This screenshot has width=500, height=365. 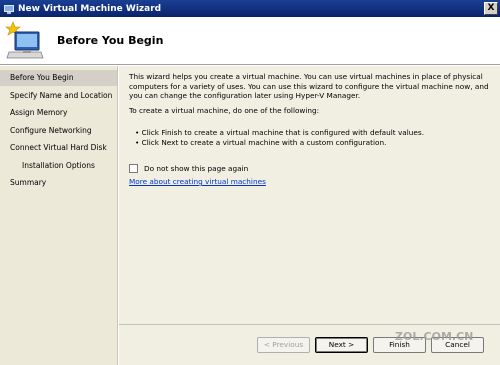 I want to click on sidebar-item-before-you-begin: Before You Begin, so click(x=58, y=78).